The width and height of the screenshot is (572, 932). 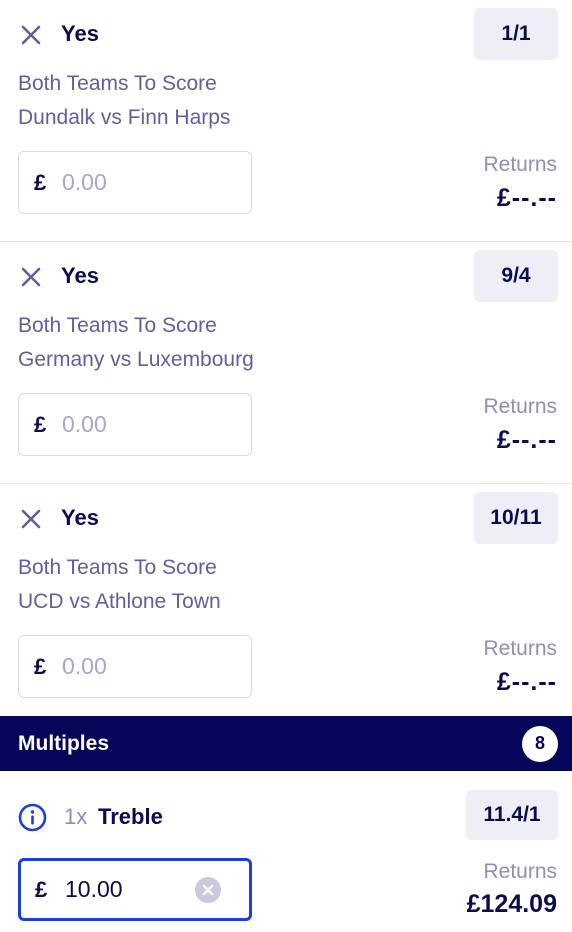 I want to click on multiples-count-badge: 8, so click(x=540, y=743).